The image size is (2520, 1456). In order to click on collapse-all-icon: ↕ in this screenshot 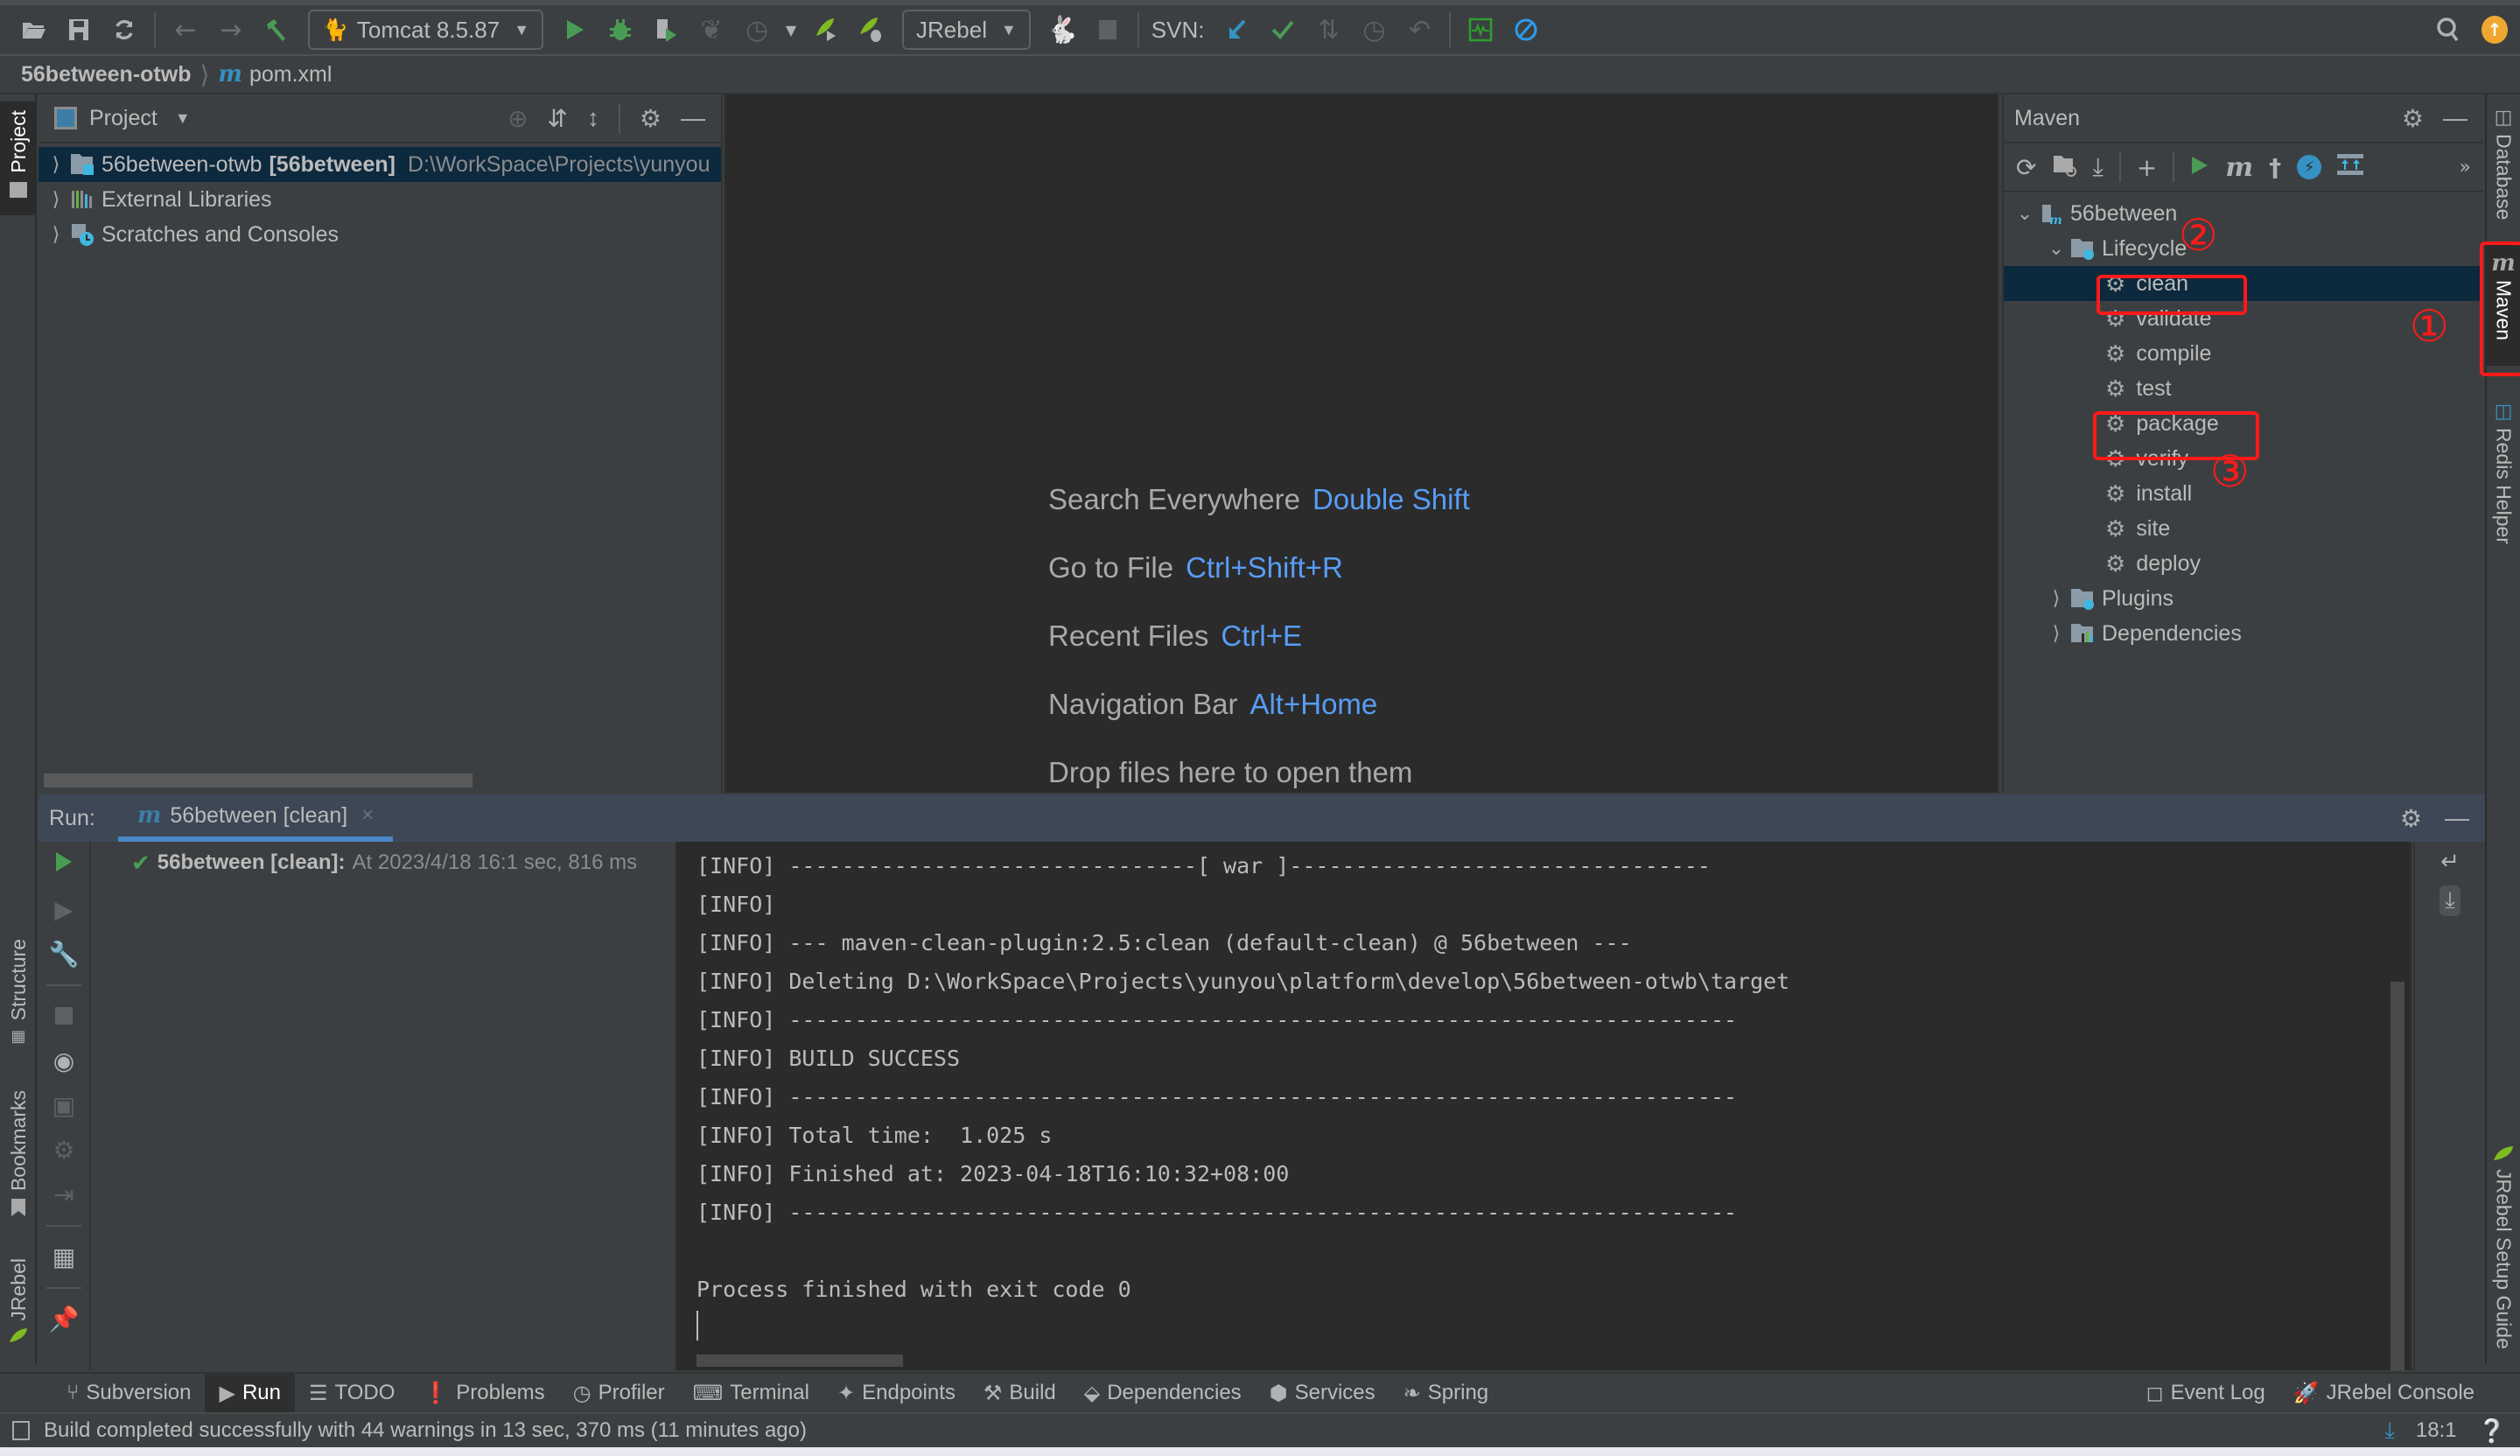, I will do `click(593, 118)`.